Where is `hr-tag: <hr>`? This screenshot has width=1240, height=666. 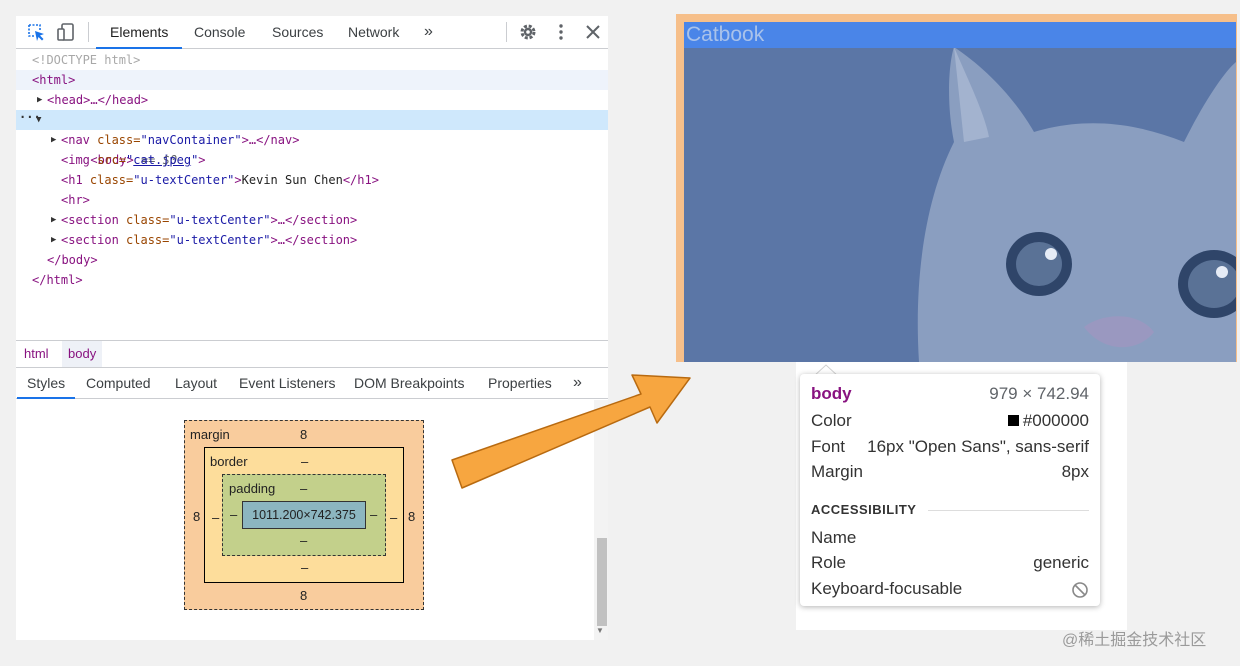 hr-tag: <hr> is located at coordinates (75, 200).